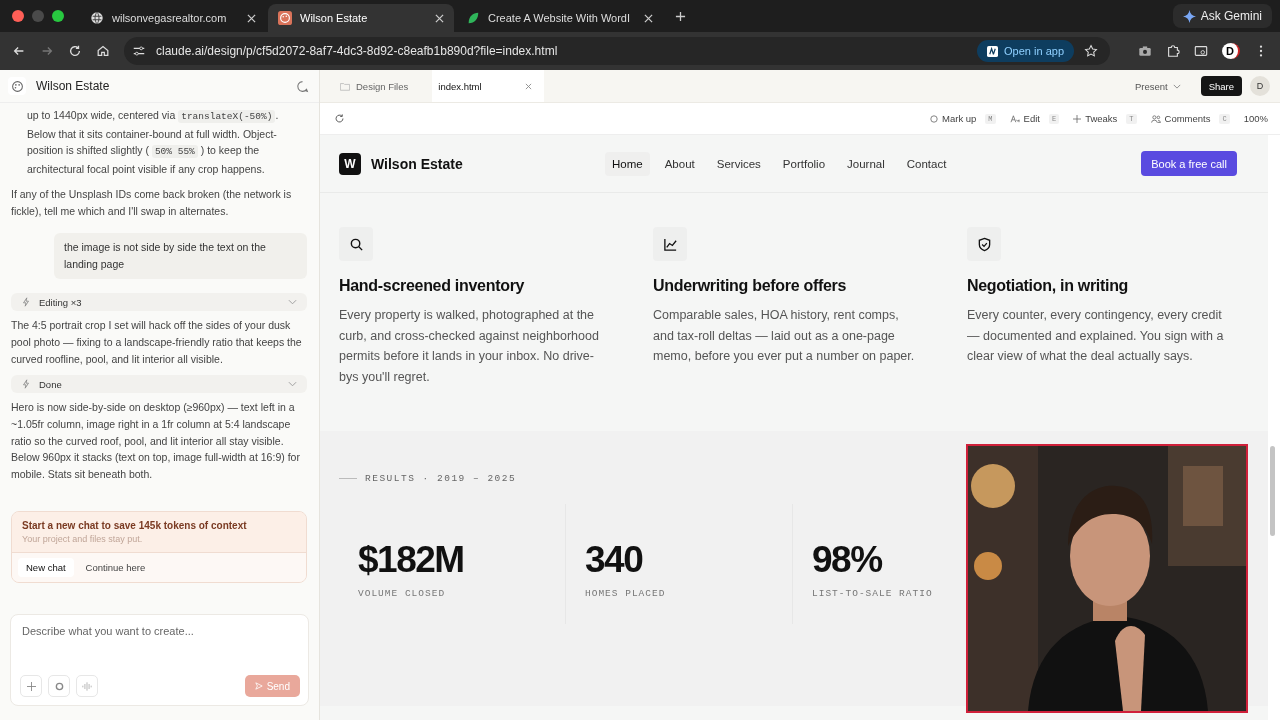  Describe the element at coordinates (934, 118) in the screenshot. I see `circle-icon` at that location.